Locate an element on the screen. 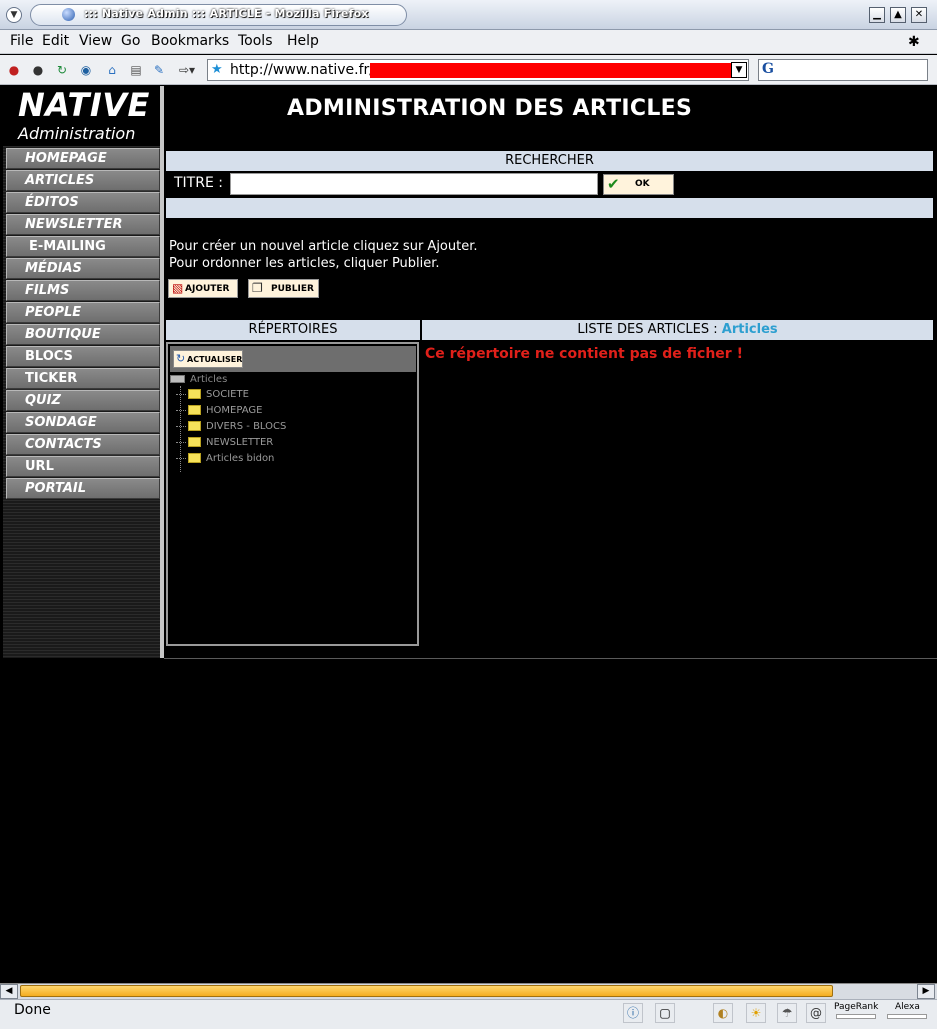  sidebar-item-contacts: CONTACTS is located at coordinates (83, 444).